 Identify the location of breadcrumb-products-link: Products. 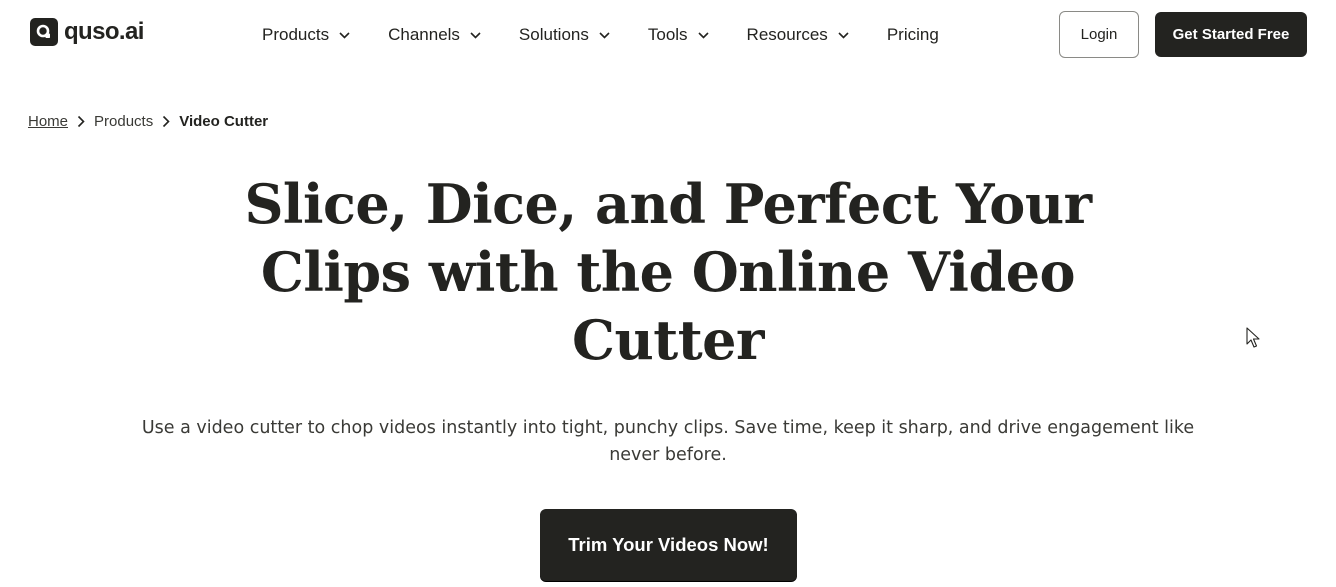
(123, 121).